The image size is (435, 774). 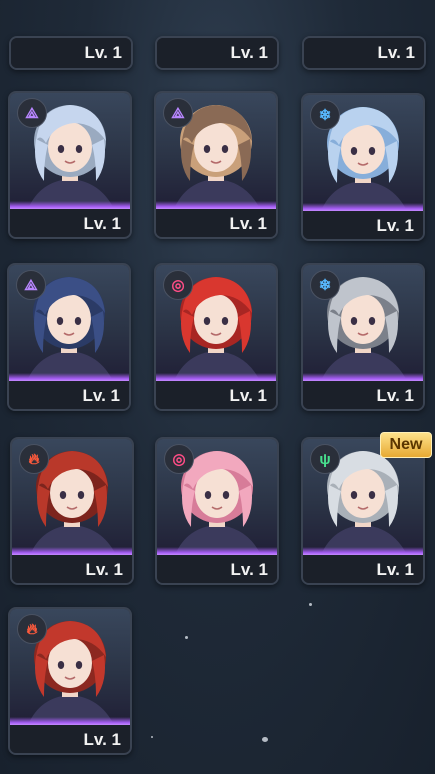 What do you see at coordinates (216, 165) in the screenshot?
I see `card-mouse-ears: ⟁ Lv. 1` at bounding box center [216, 165].